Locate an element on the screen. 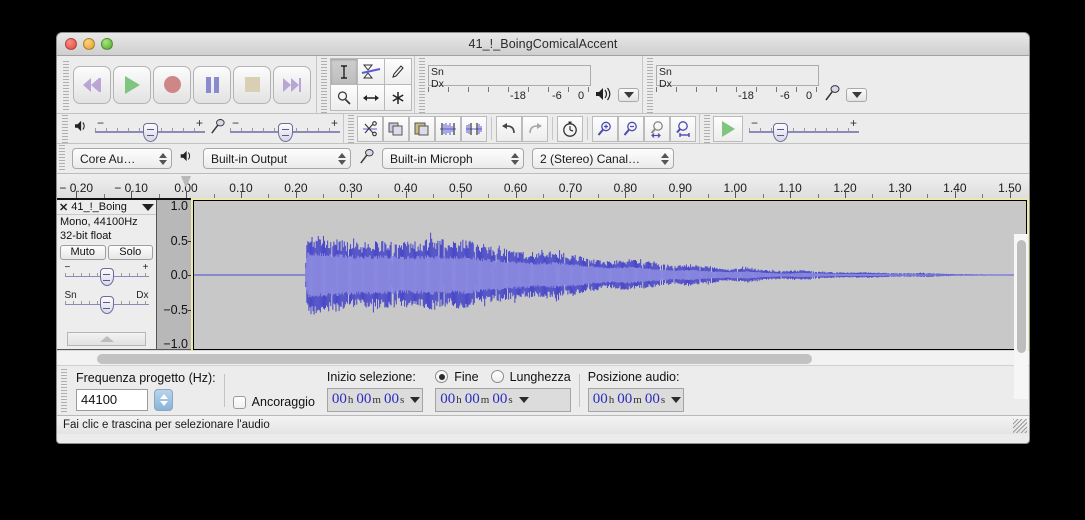 This screenshot has height=520, width=1085. output-volume-thumb is located at coordinates (150, 132).